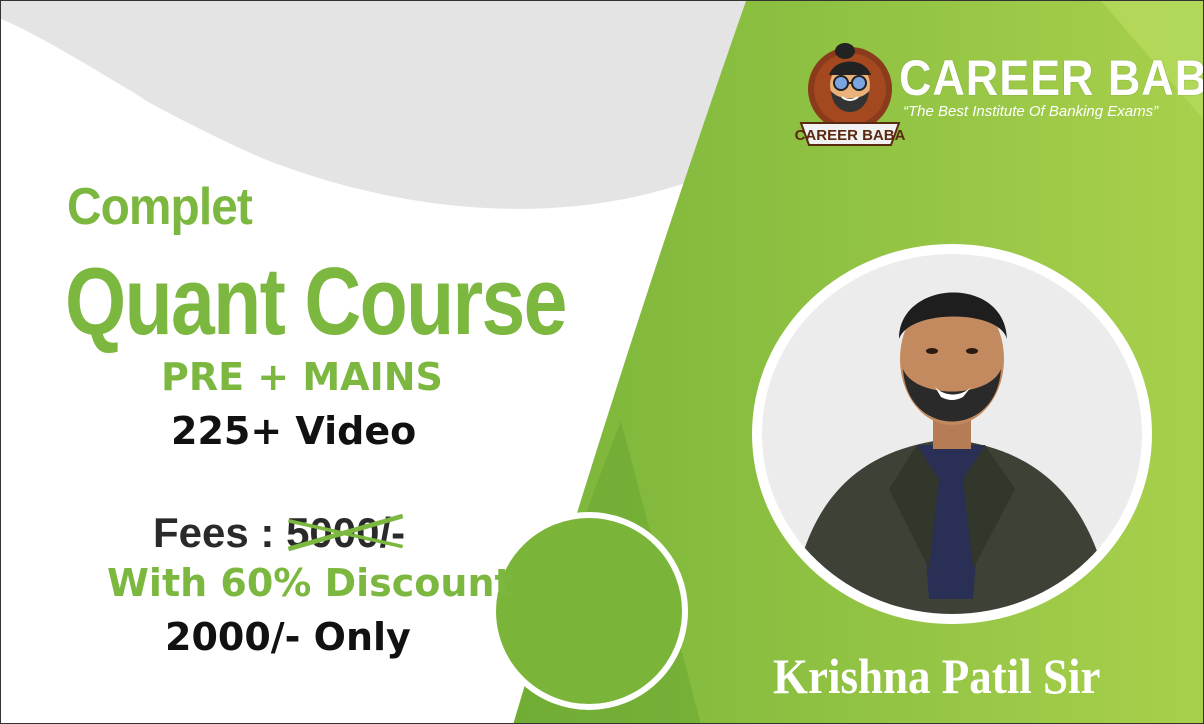  Describe the element at coordinates (1051, 78) in the screenshot. I see `brand-name: CAREER BABA` at that location.